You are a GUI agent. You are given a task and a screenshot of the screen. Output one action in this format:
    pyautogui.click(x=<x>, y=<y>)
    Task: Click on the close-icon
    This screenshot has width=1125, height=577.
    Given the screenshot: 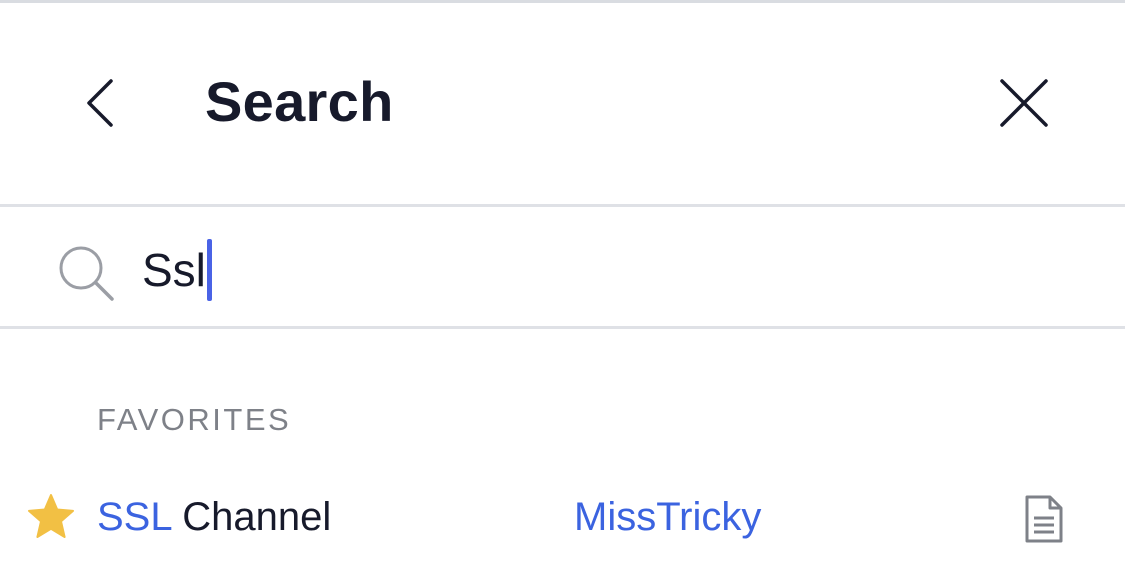 What is the action you would take?
    pyautogui.click(x=1024, y=103)
    